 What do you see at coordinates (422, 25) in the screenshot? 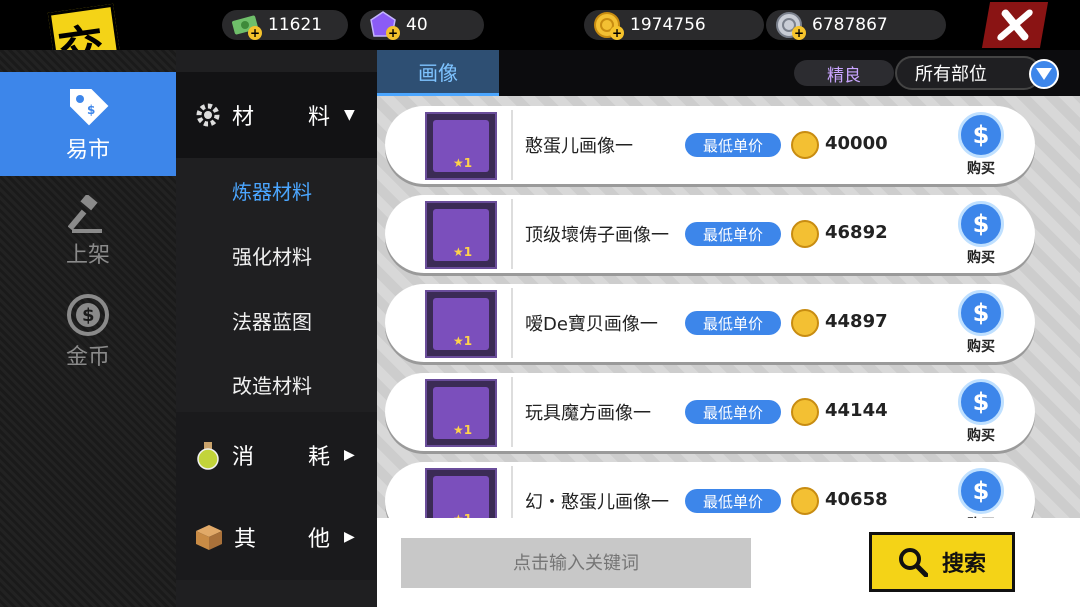
I see `gem-currency: + 40` at bounding box center [422, 25].